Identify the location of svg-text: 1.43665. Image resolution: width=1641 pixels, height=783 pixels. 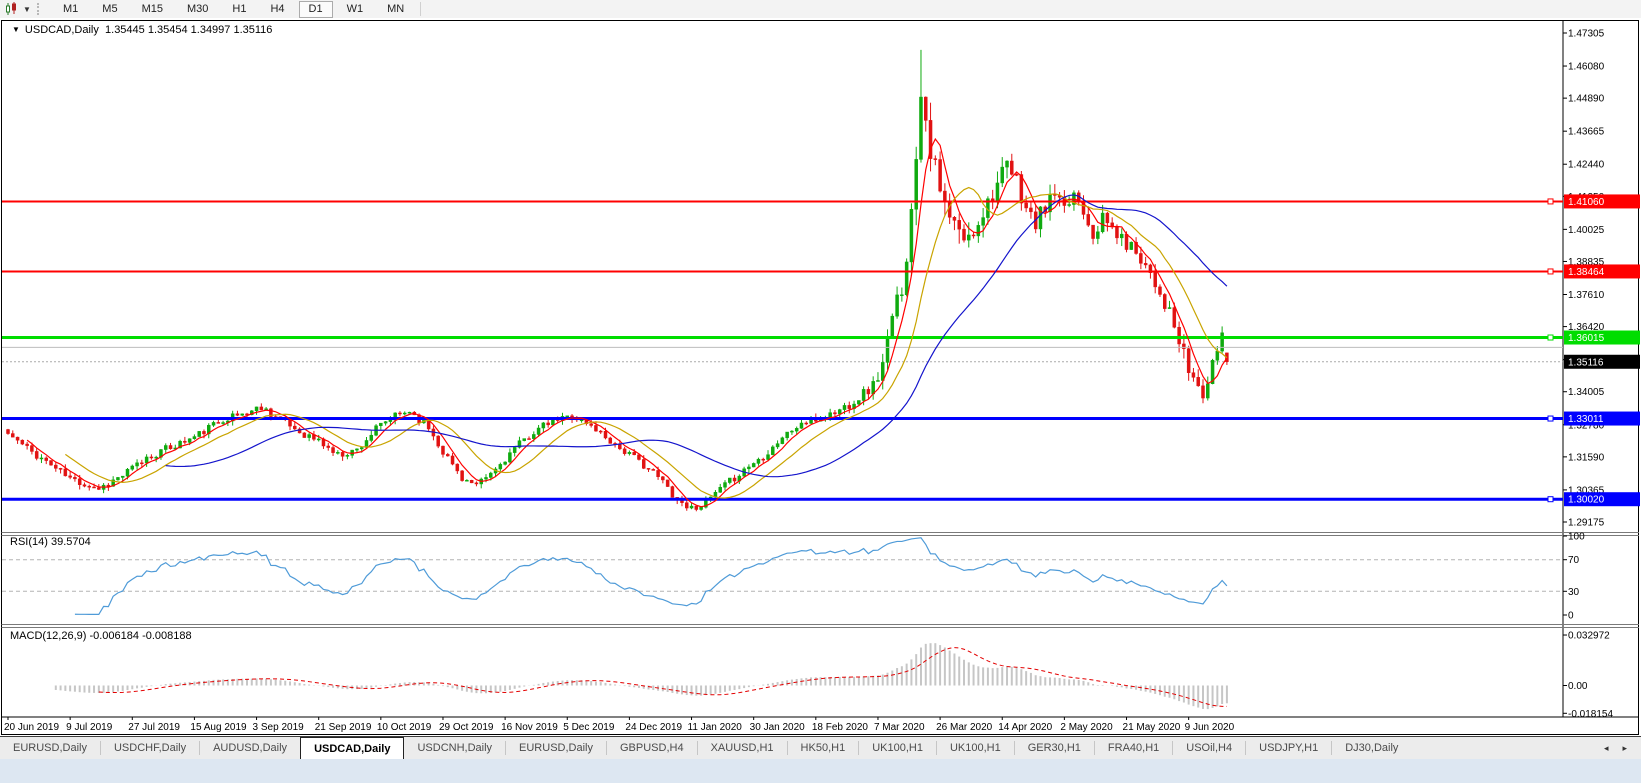
(1586, 132).